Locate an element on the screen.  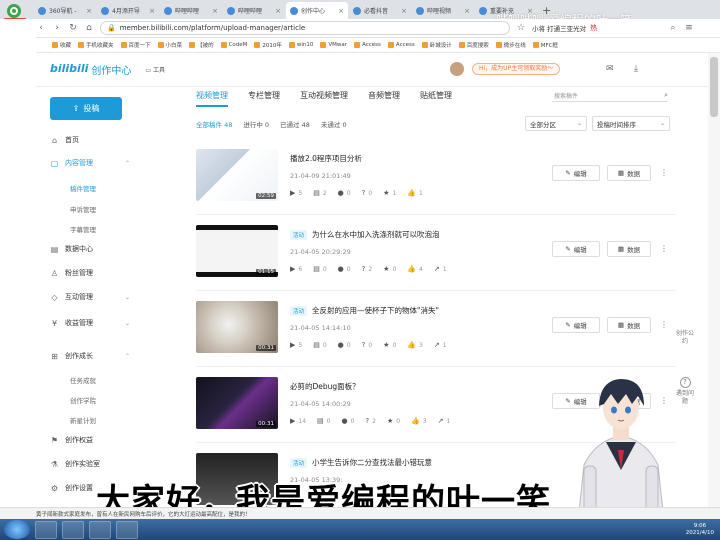
bookmark-item: 手机收藏夹 is located at coordinates (96, 45).